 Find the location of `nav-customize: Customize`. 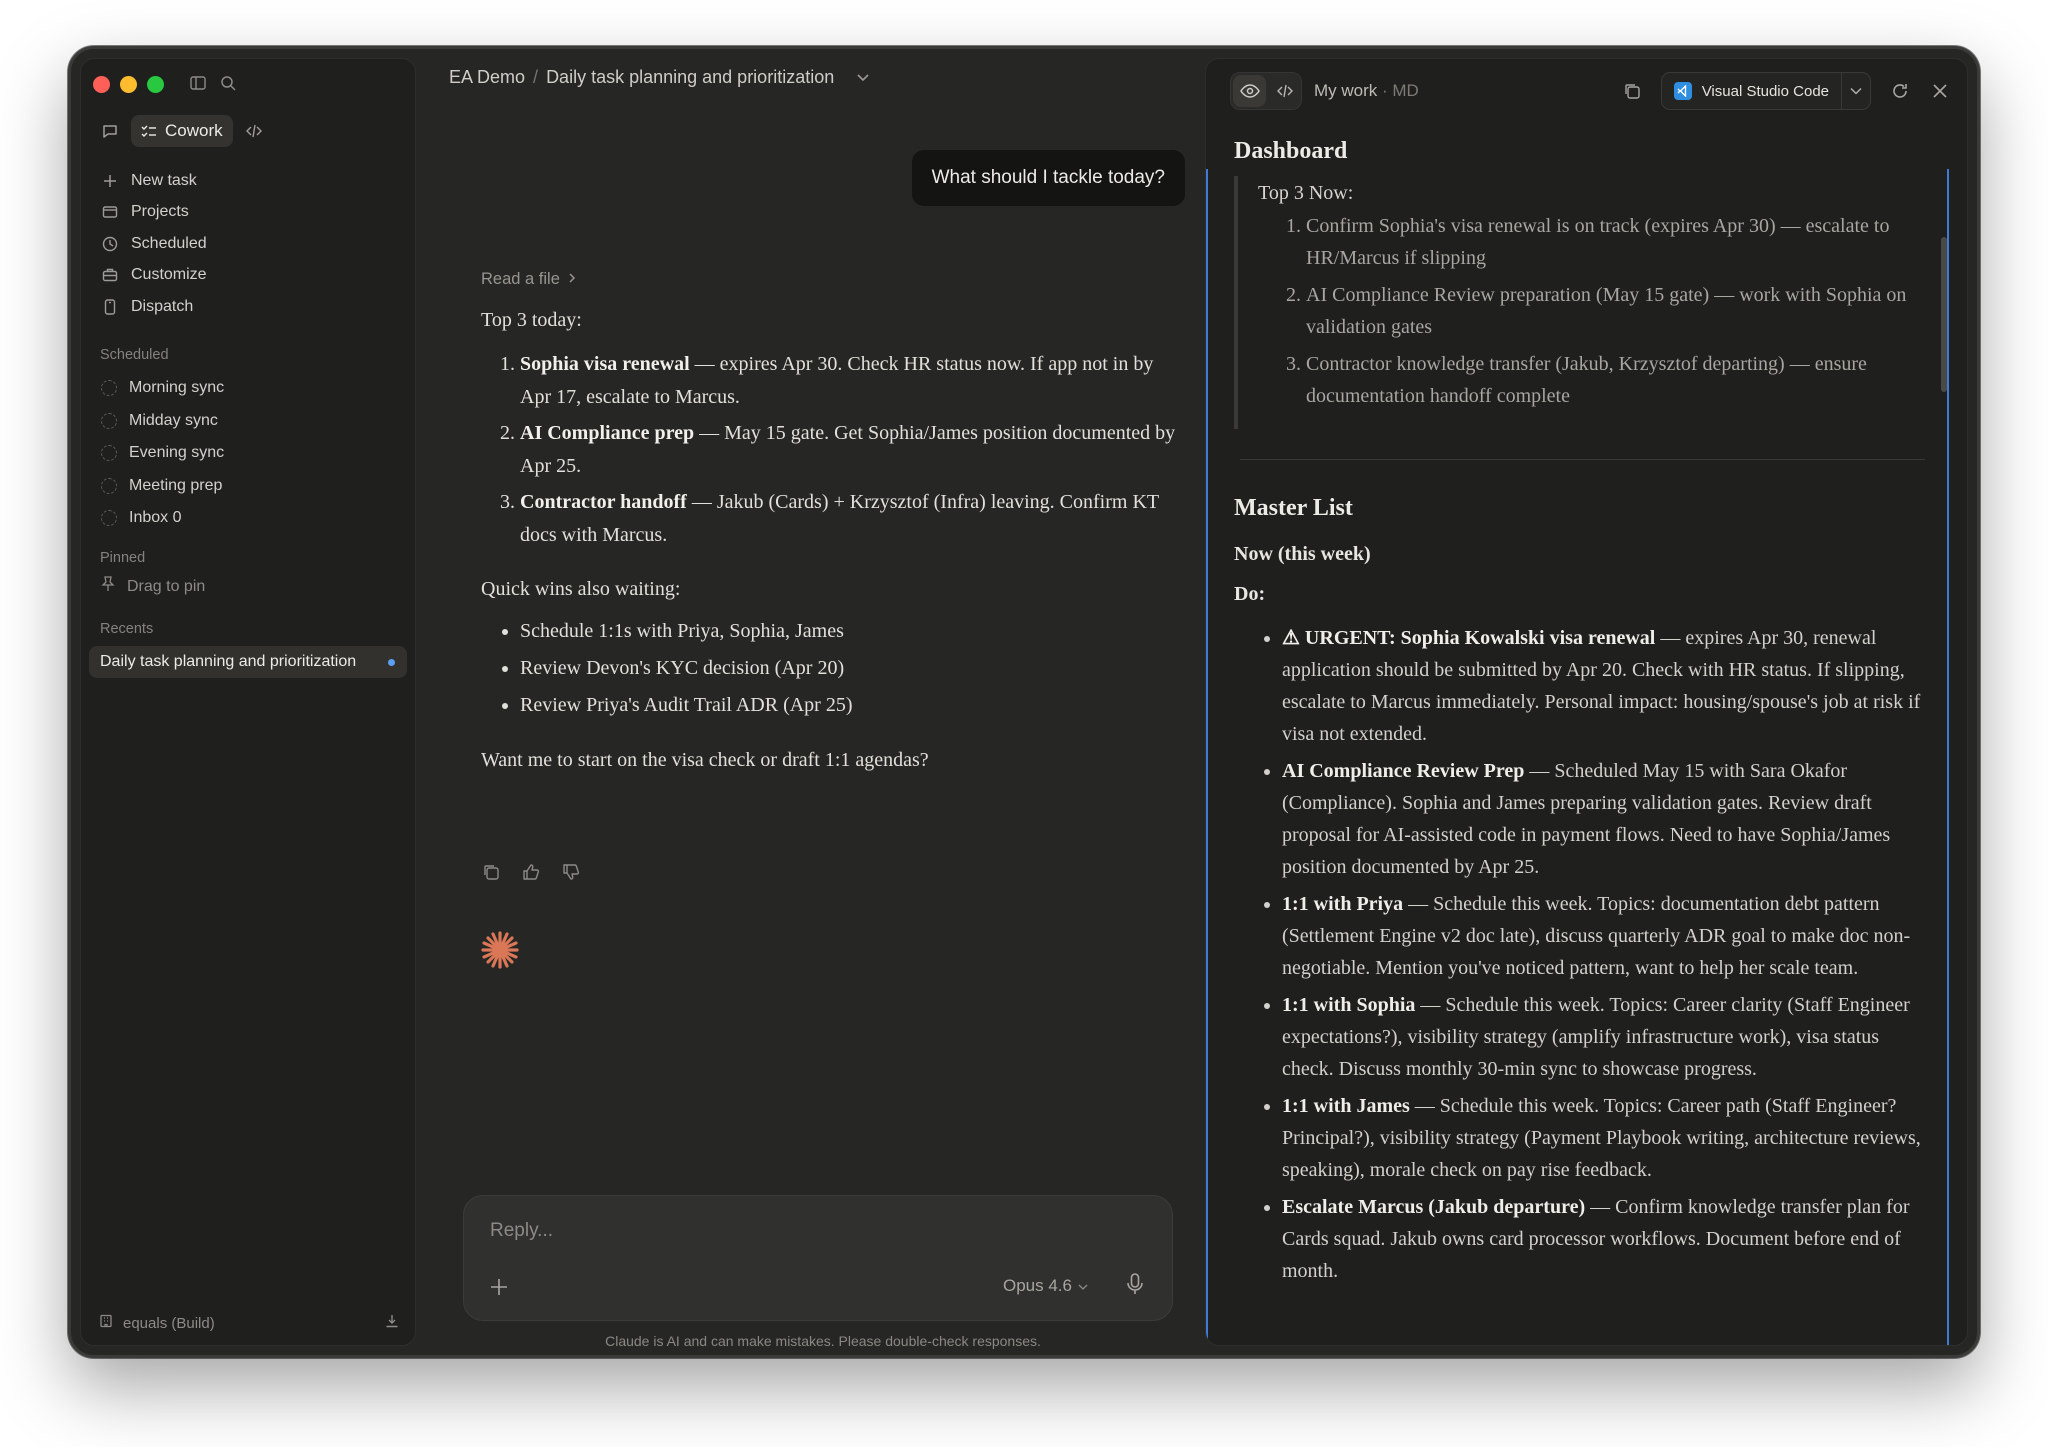

nav-customize: Customize is located at coordinates (248, 276).